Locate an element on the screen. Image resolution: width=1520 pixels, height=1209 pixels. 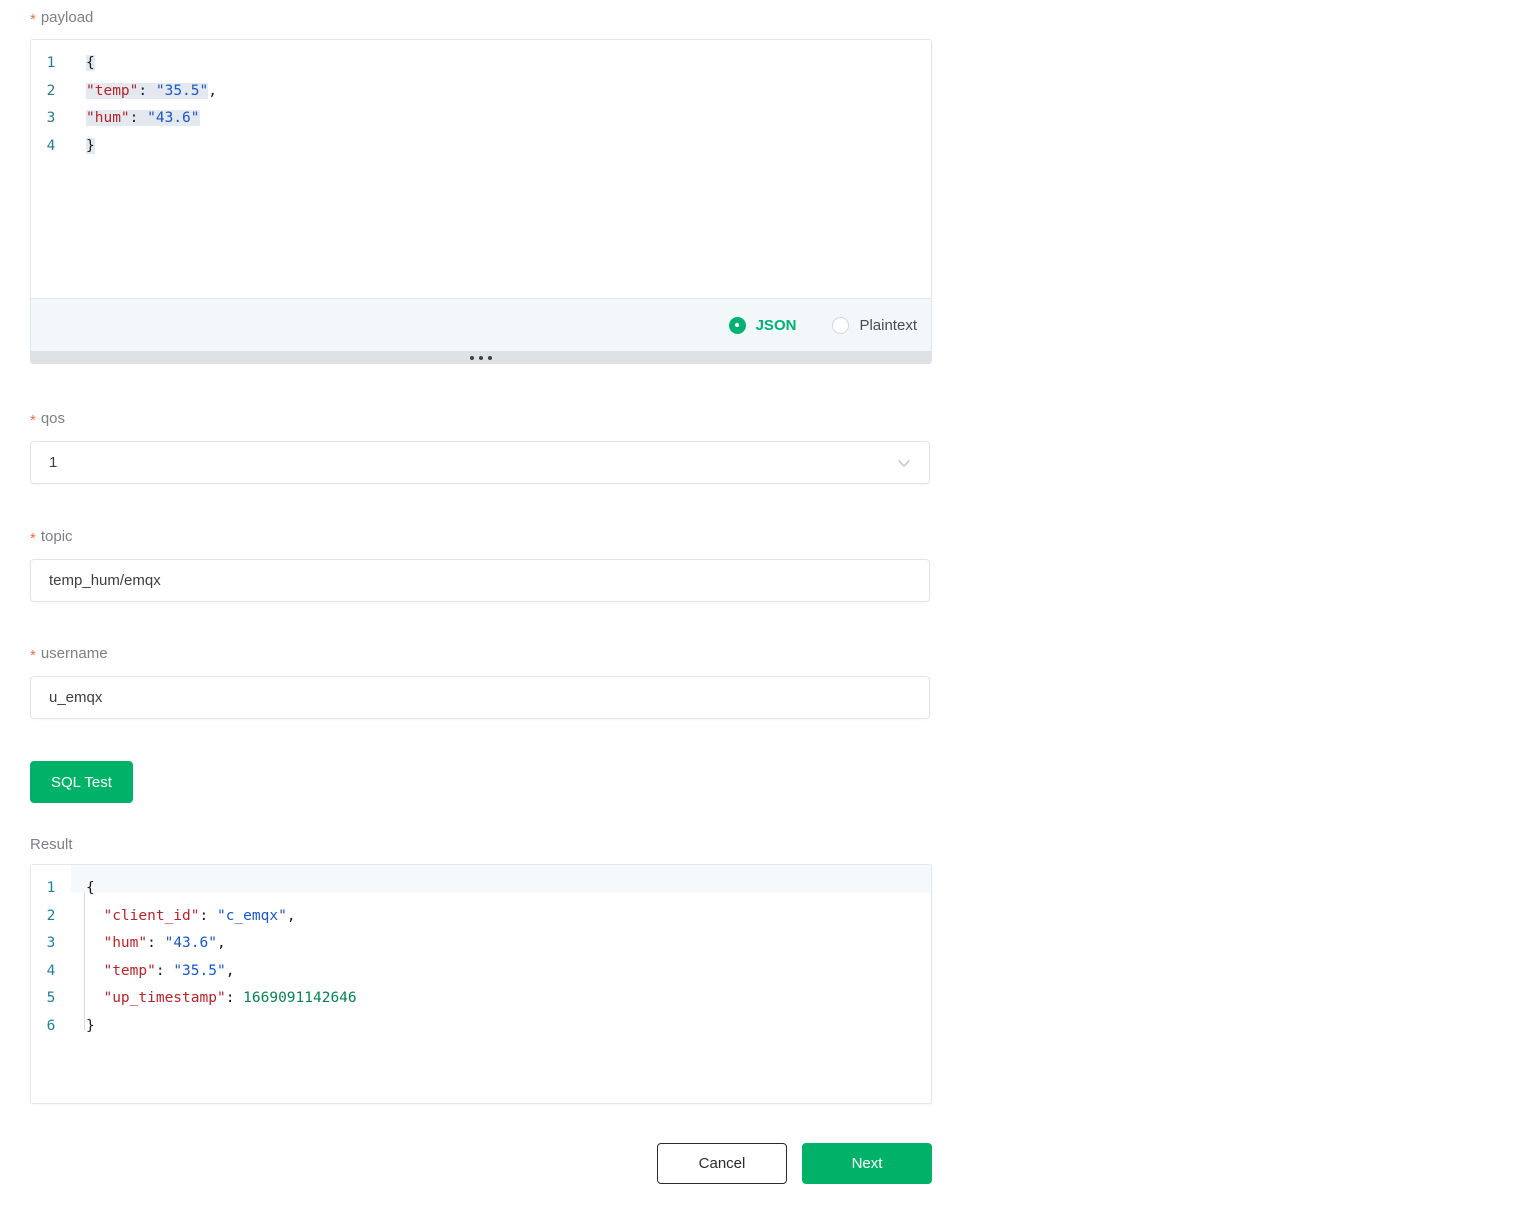
username-field-group: * username is located at coordinates (481, 681).